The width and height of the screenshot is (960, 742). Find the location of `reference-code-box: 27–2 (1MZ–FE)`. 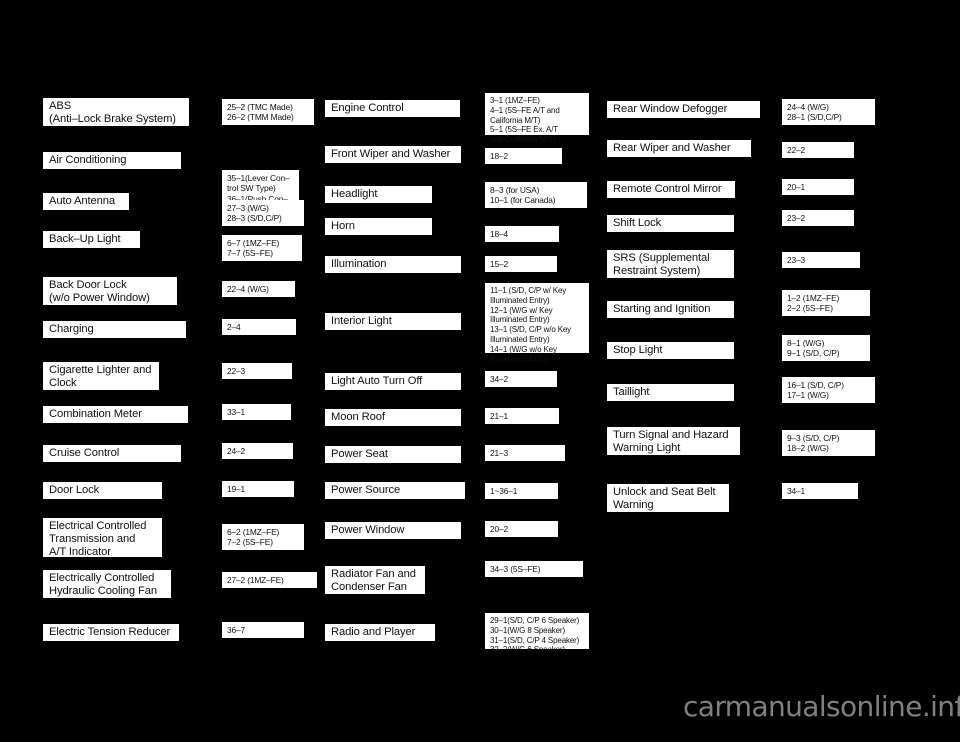

reference-code-box: 27–2 (1MZ–FE) is located at coordinates (269, 580).